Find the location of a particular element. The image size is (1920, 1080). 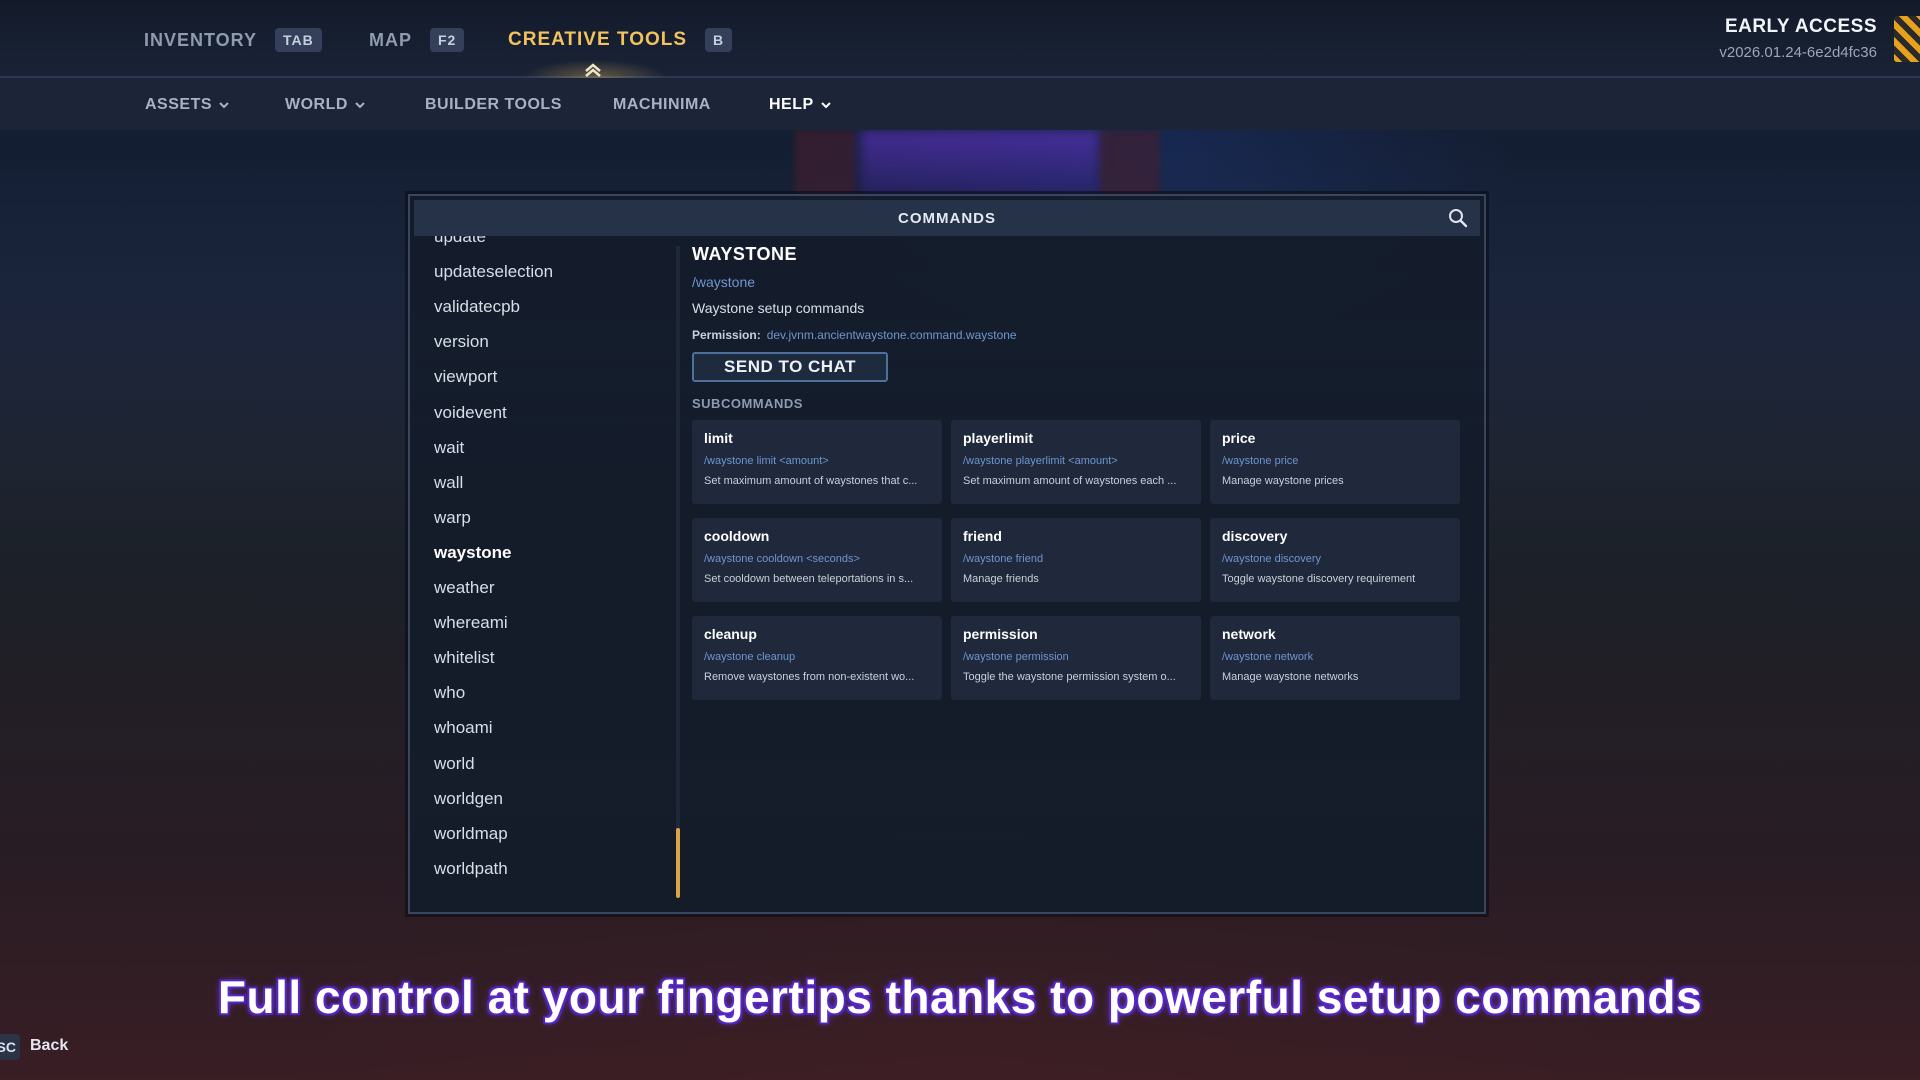

command-detail-title: WAYSTONE is located at coordinates (745, 254).